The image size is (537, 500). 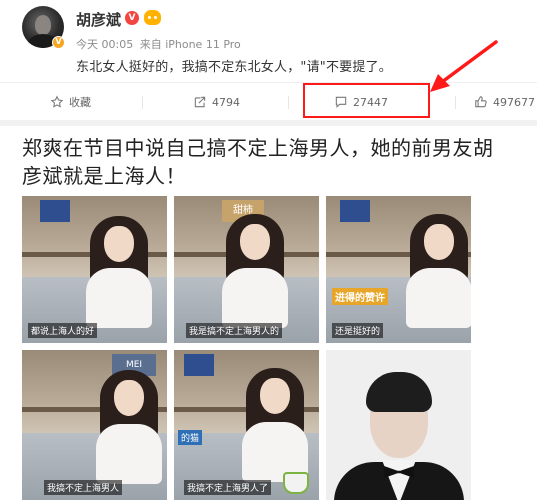 What do you see at coordinates (234, 67) in the screenshot?
I see `post-text: 东北女人挺好的，我搞不定东北女人，"请"不要提了。` at bounding box center [234, 67].